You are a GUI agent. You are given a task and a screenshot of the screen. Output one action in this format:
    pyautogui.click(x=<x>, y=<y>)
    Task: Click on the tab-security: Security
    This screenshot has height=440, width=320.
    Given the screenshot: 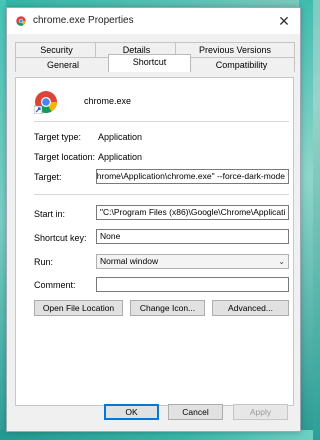 What is the action you would take?
    pyautogui.click(x=56, y=49)
    